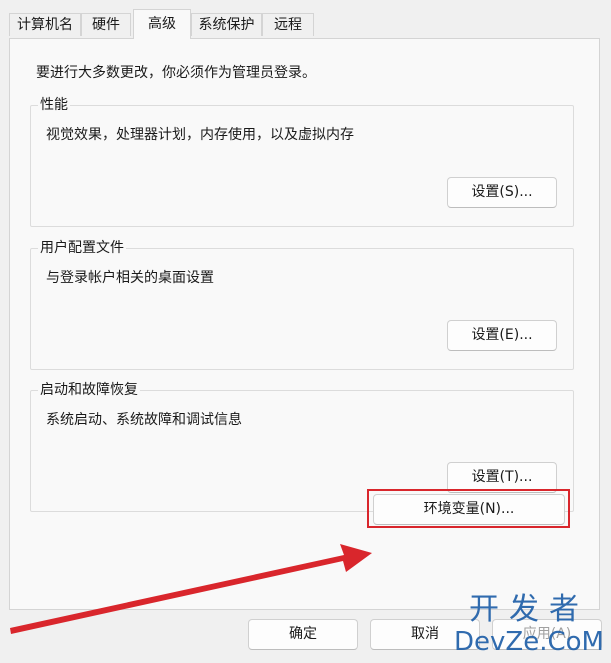  What do you see at coordinates (468, 508) in the screenshot?
I see `highlight-box` at bounding box center [468, 508].